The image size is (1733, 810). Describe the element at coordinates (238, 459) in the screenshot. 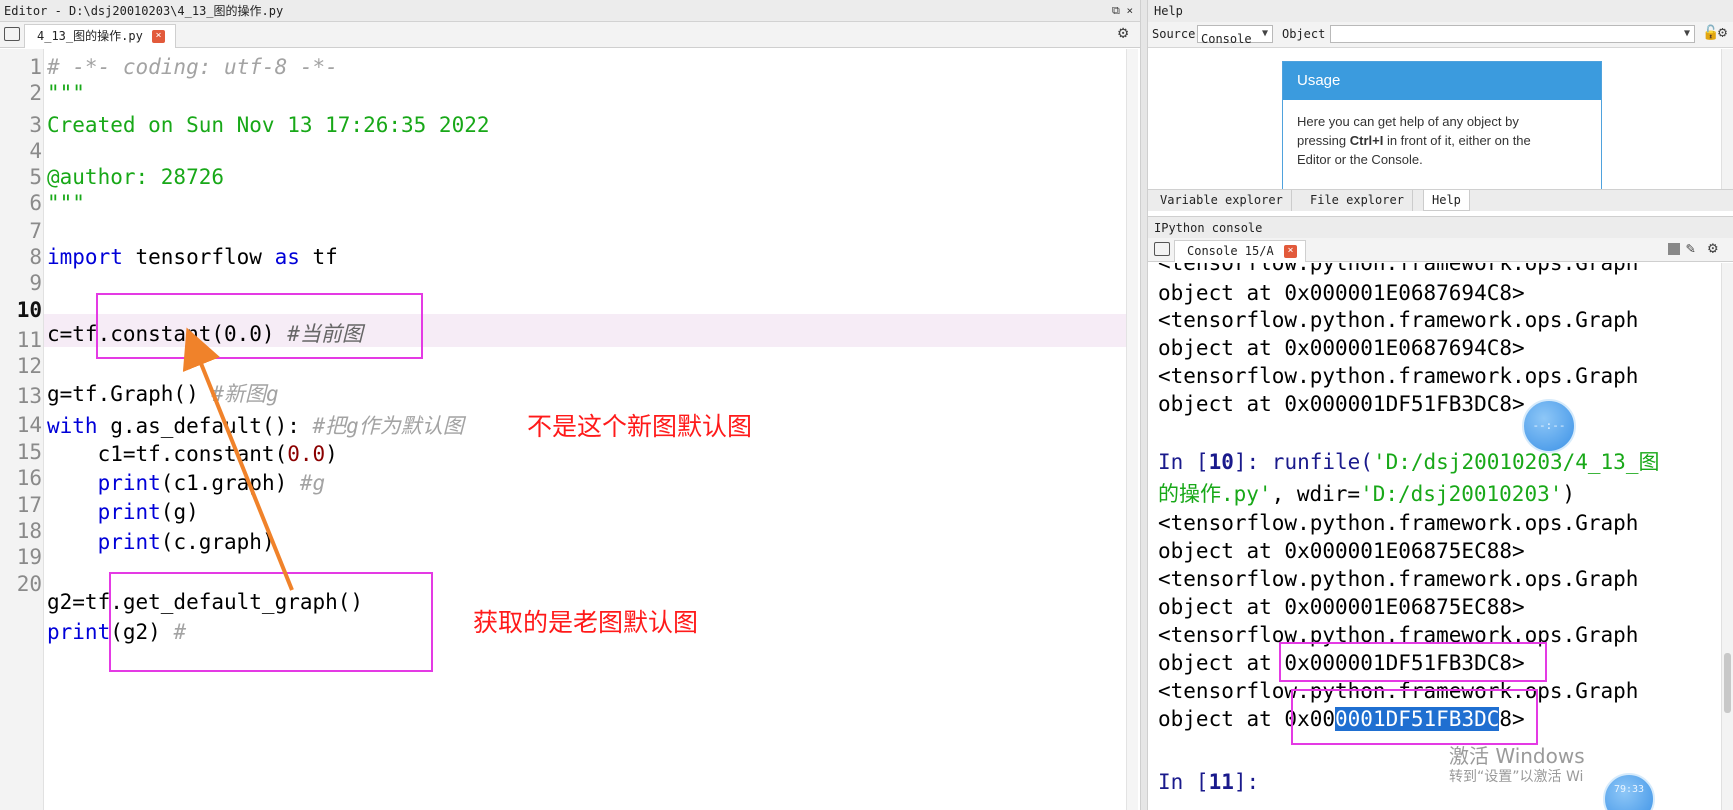

I see `annotation-arrow` at that location.